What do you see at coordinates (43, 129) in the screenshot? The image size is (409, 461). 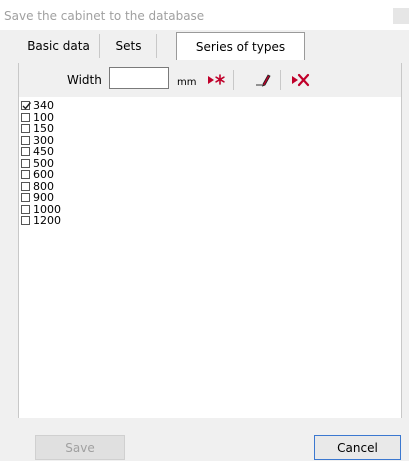 I see `list-item-label: 150` at bounding box center [43, 129].